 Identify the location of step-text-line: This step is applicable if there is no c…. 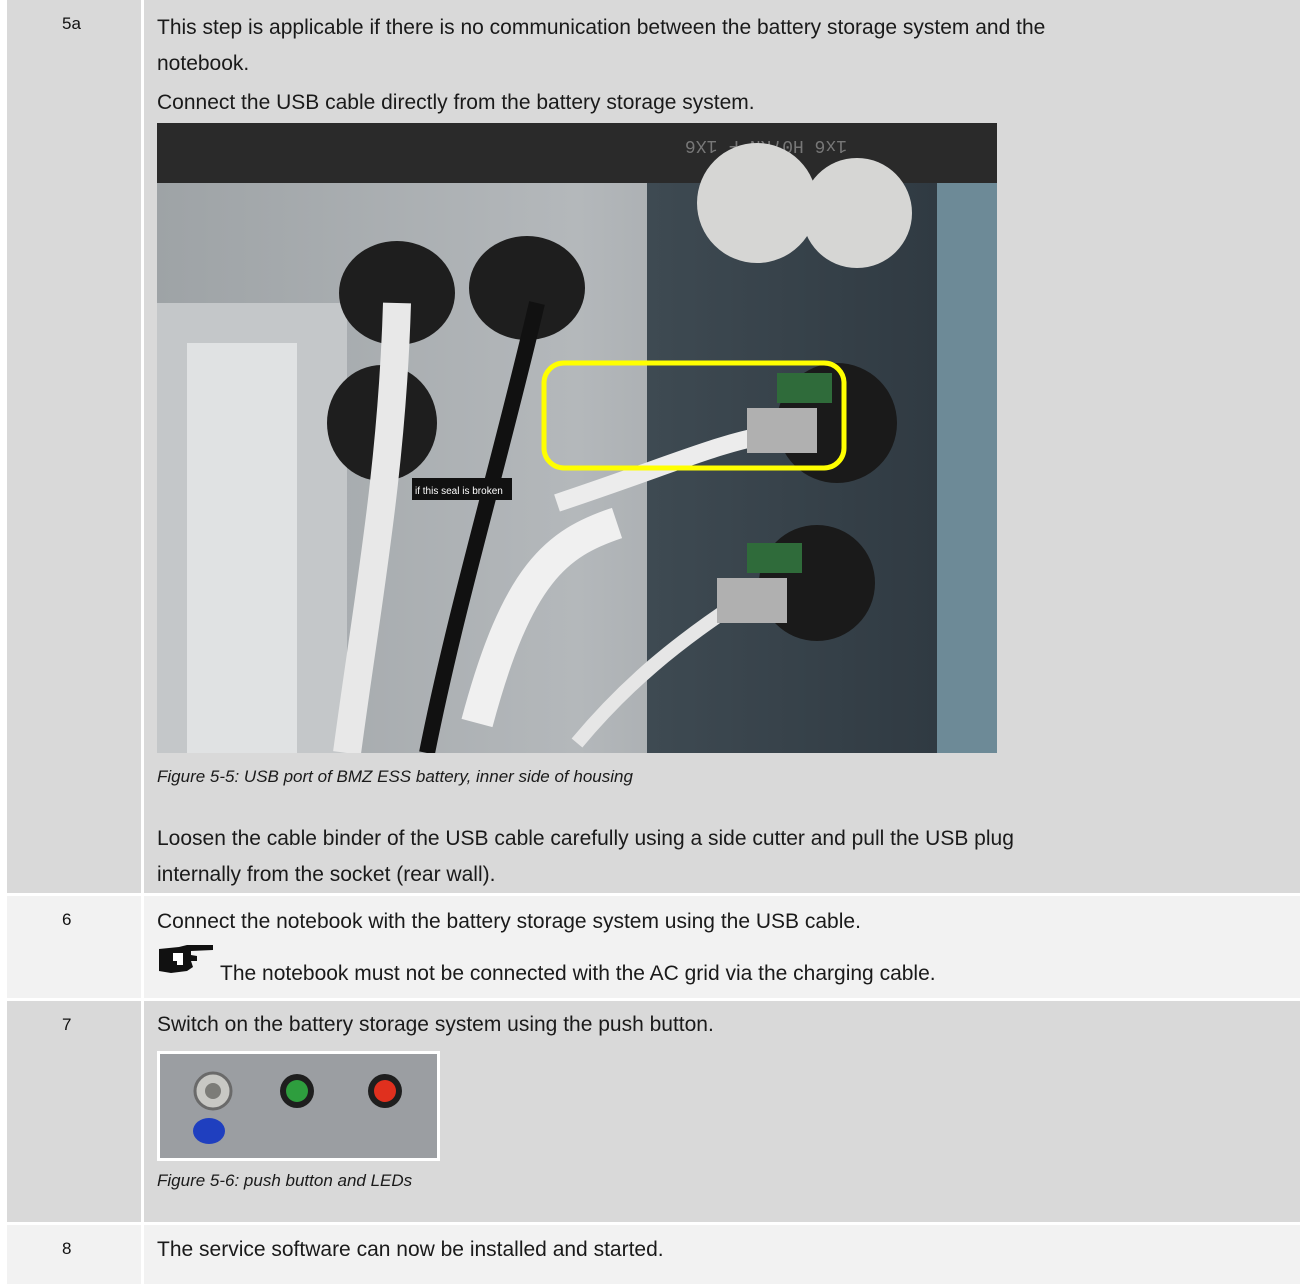
(601, 27).